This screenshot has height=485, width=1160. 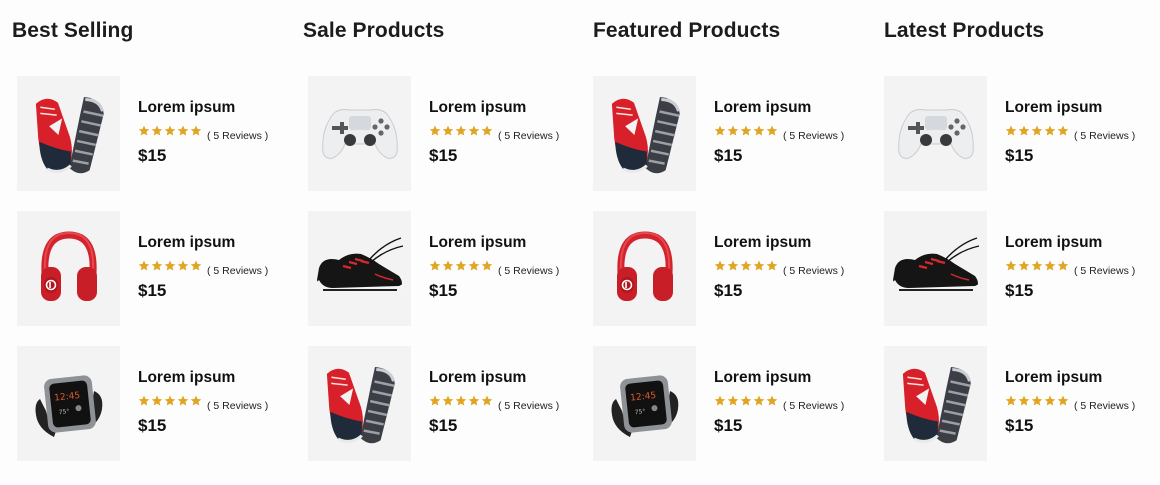 I want to click on svg-text: 75°, so click(x=63, y=412).